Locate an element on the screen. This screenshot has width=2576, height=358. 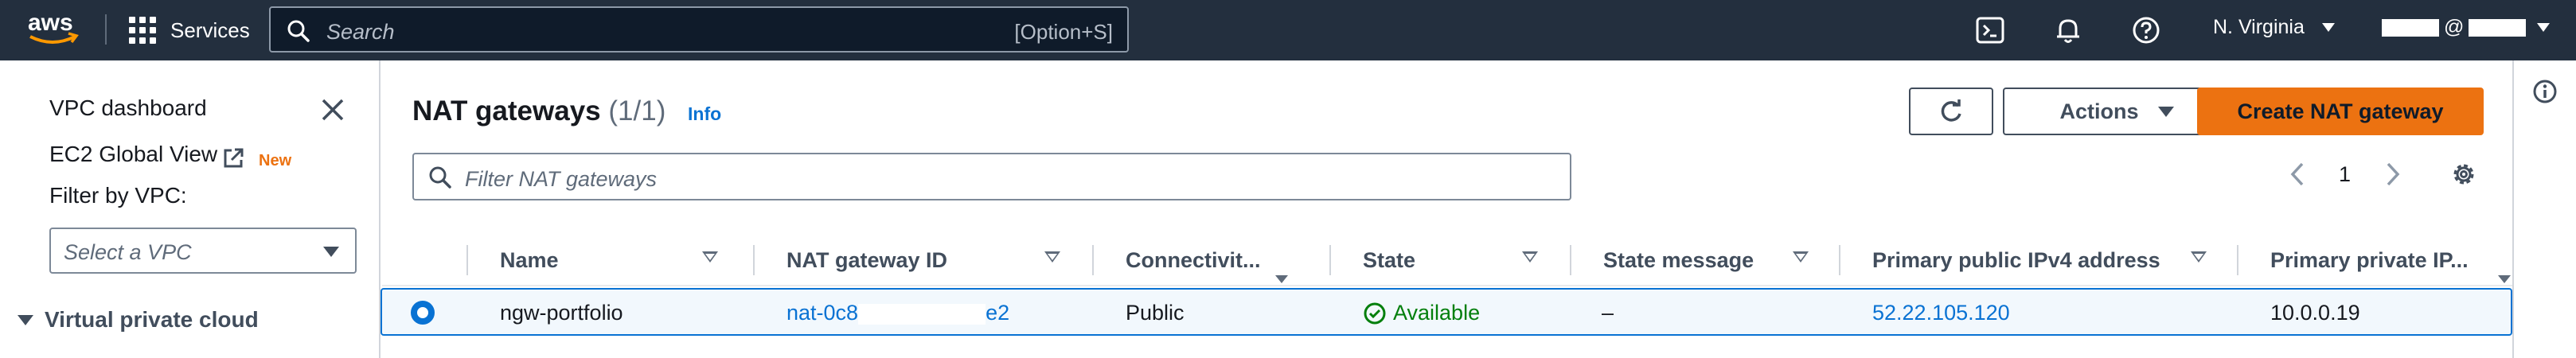
region-selector: N. Virginia is located at coordinates (2274, 27).